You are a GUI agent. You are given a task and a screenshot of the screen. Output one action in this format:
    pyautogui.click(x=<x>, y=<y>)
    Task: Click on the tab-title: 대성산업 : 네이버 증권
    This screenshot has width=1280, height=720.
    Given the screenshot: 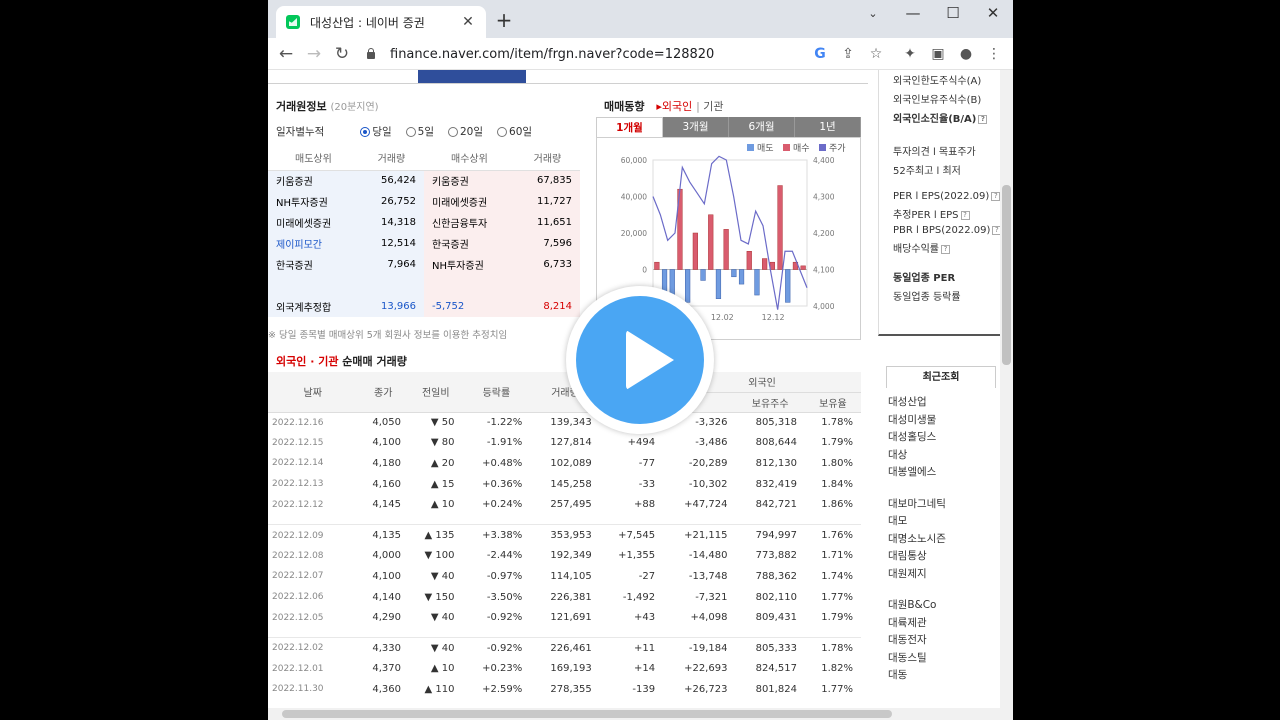 What is the action you would take?
    pyautogui.click(x=367, y=22)
    